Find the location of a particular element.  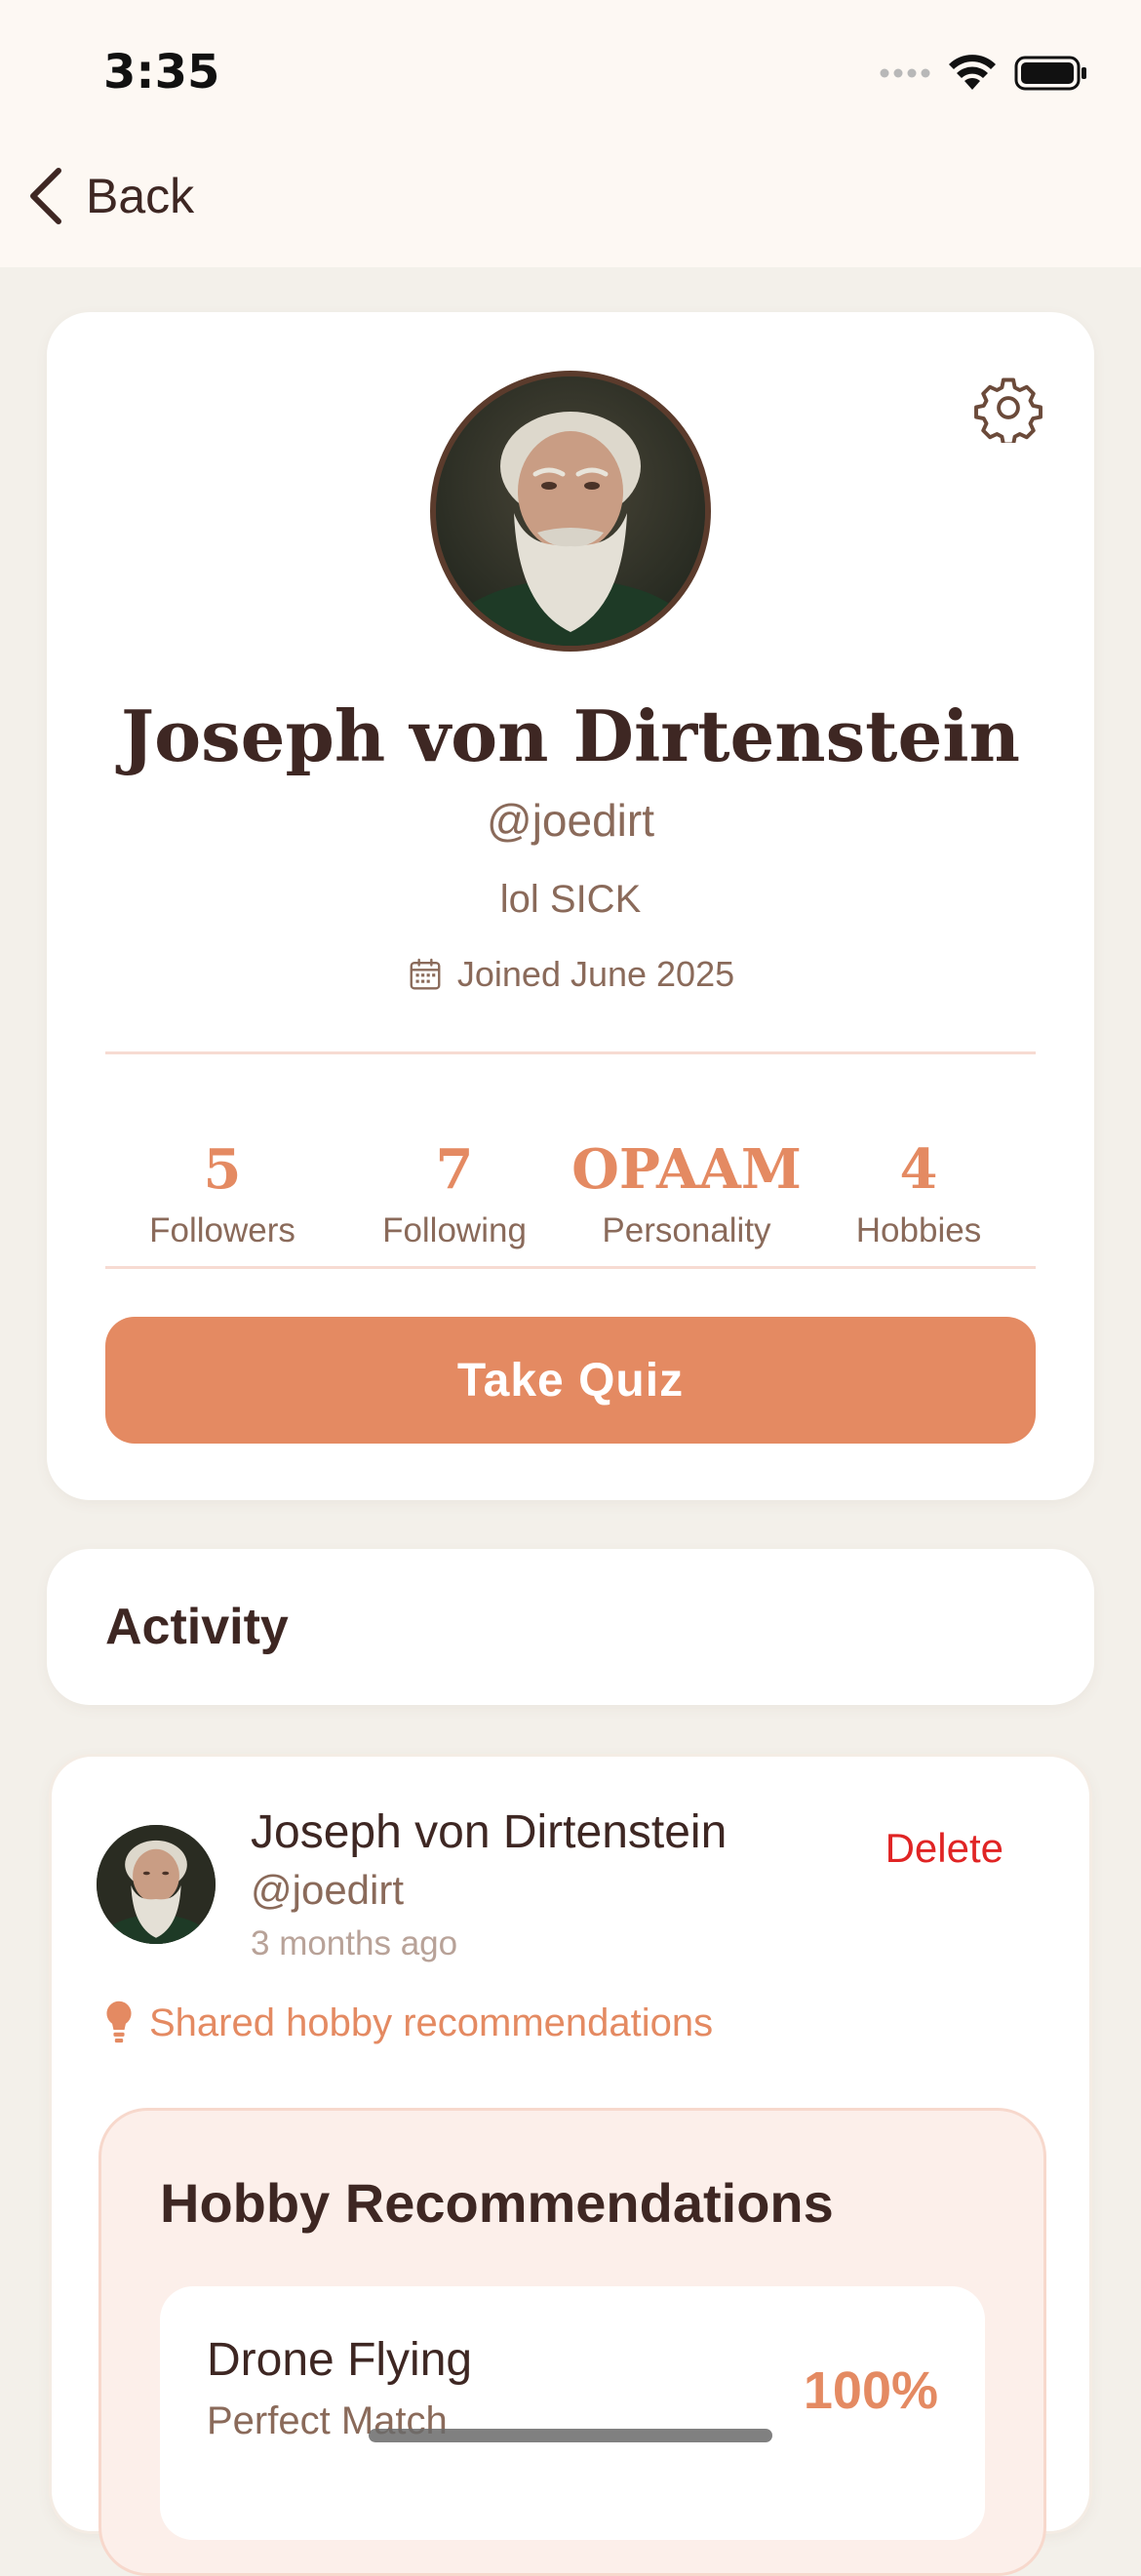

wifi-icon is located at coordinates (972, 72).